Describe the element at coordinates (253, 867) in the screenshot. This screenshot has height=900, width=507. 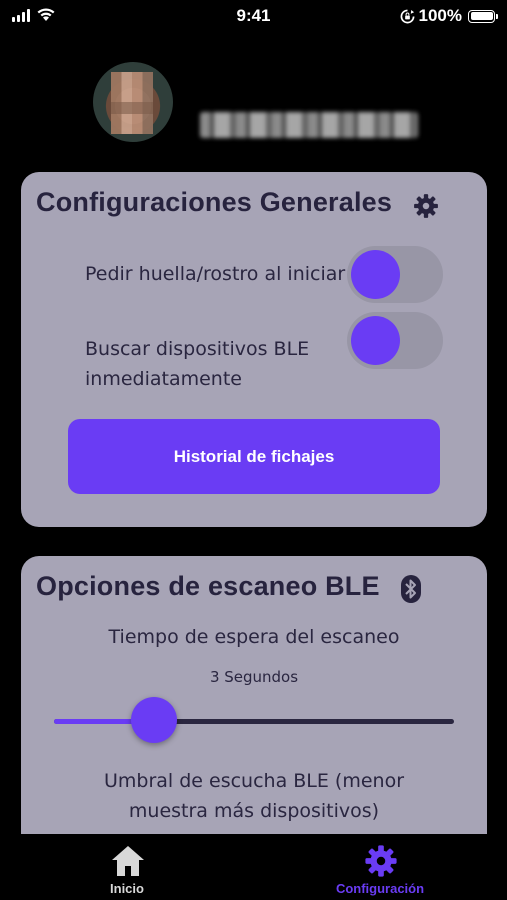
I see `tab-bar: Inicio Configuración` at that location.